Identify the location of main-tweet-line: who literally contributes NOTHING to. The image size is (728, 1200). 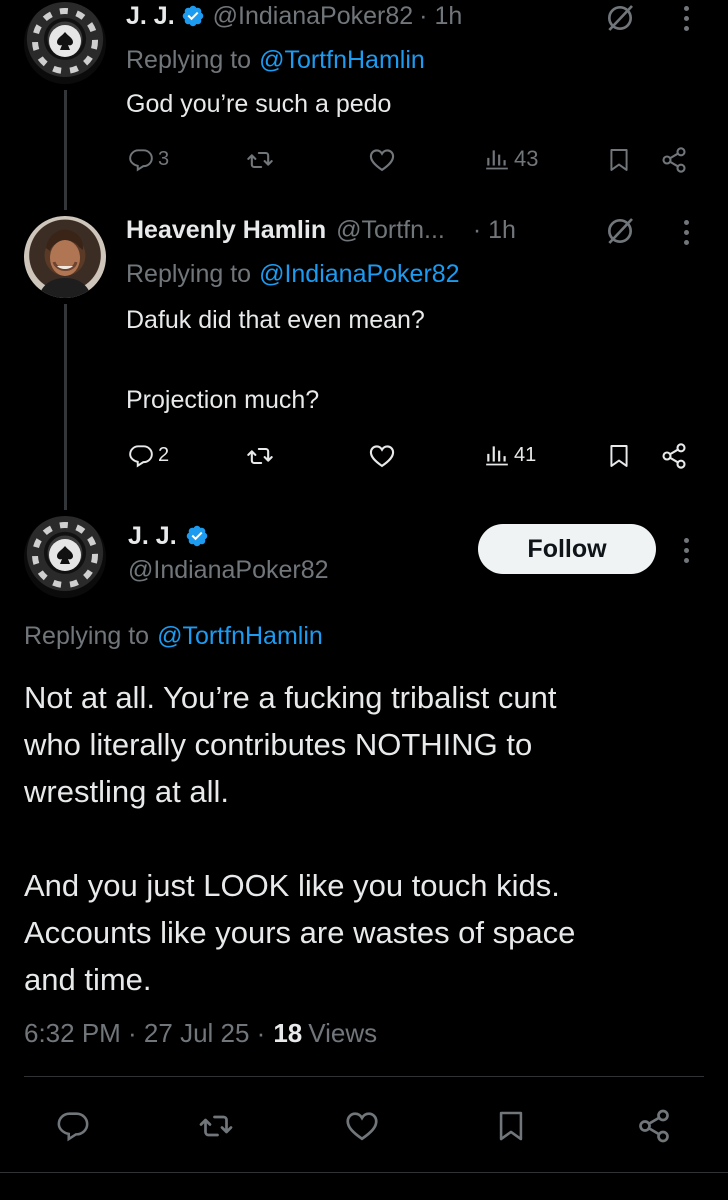
(278, 744).